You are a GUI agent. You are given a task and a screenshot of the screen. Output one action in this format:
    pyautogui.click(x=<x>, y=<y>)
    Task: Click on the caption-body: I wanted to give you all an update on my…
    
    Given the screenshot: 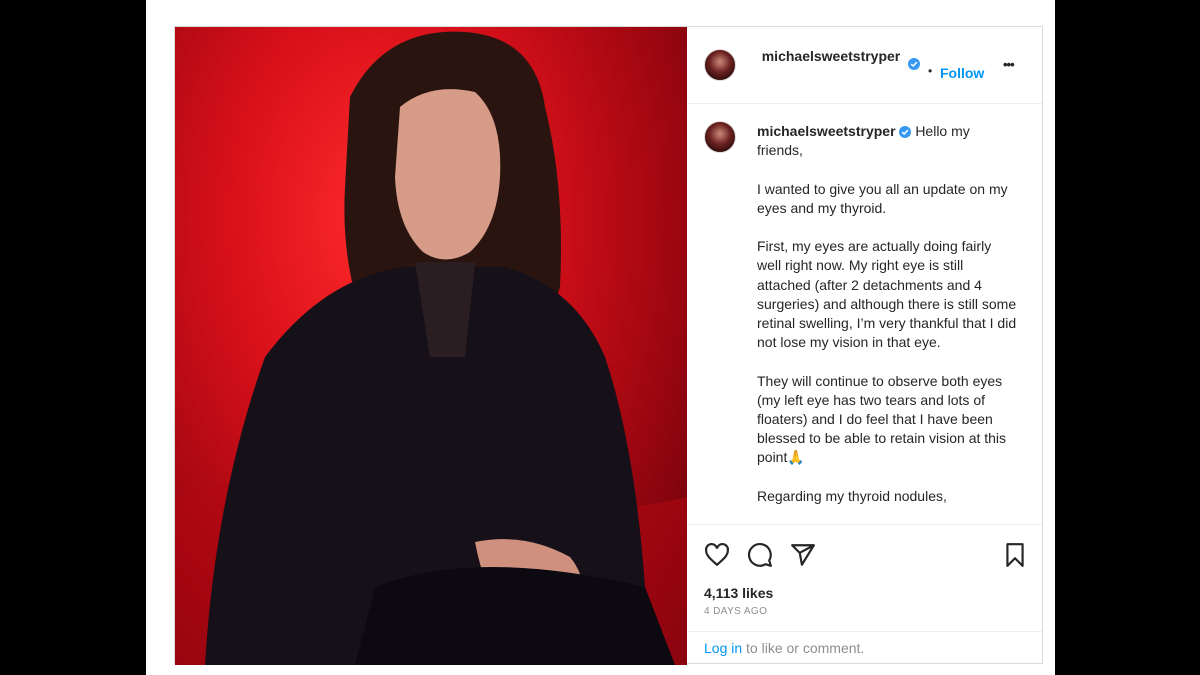 What is the action you would take?
    pyautogui.click(x=887, y=342)
    